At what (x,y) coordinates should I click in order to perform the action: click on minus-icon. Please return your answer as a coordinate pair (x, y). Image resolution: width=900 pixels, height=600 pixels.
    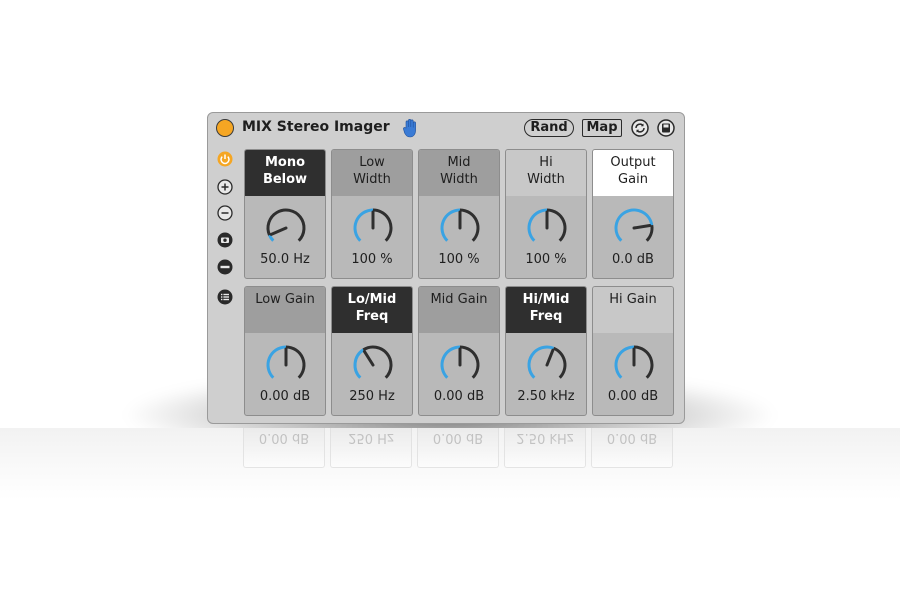
    Looking at the image, I should click on (225, 213).